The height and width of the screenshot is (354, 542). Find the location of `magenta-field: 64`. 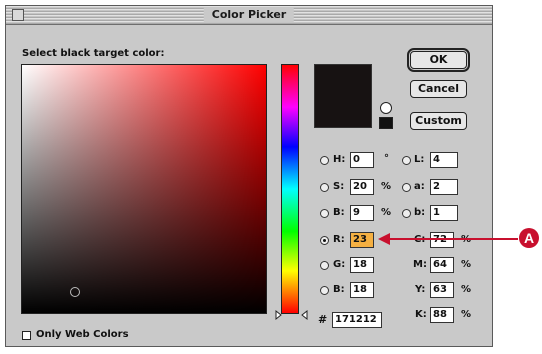

magenta-field: 64 is located at coordinates (442, 265).